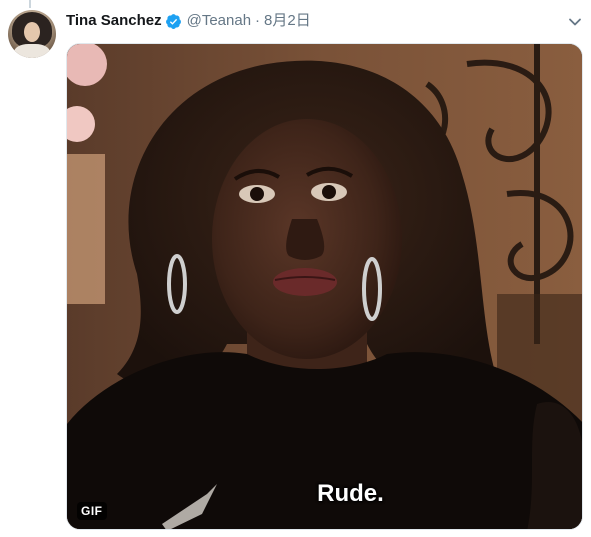 The image size is (591, 537). I want to click on tweet-header: Tina Sanchez @Teanah · 8月2日, so click(188, 21).